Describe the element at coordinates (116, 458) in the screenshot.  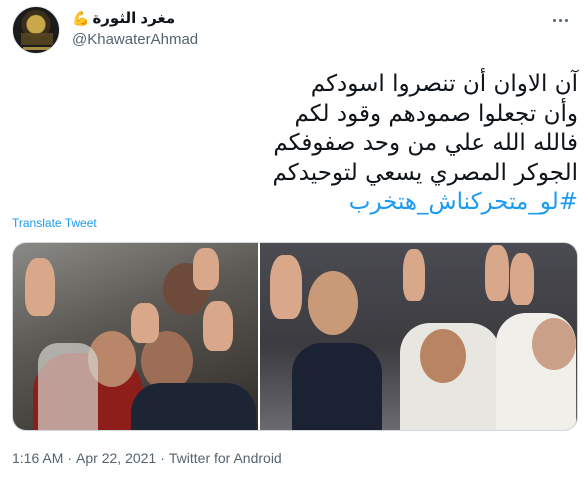
I see `tweet-date: Apr 22, 2021` at that location.